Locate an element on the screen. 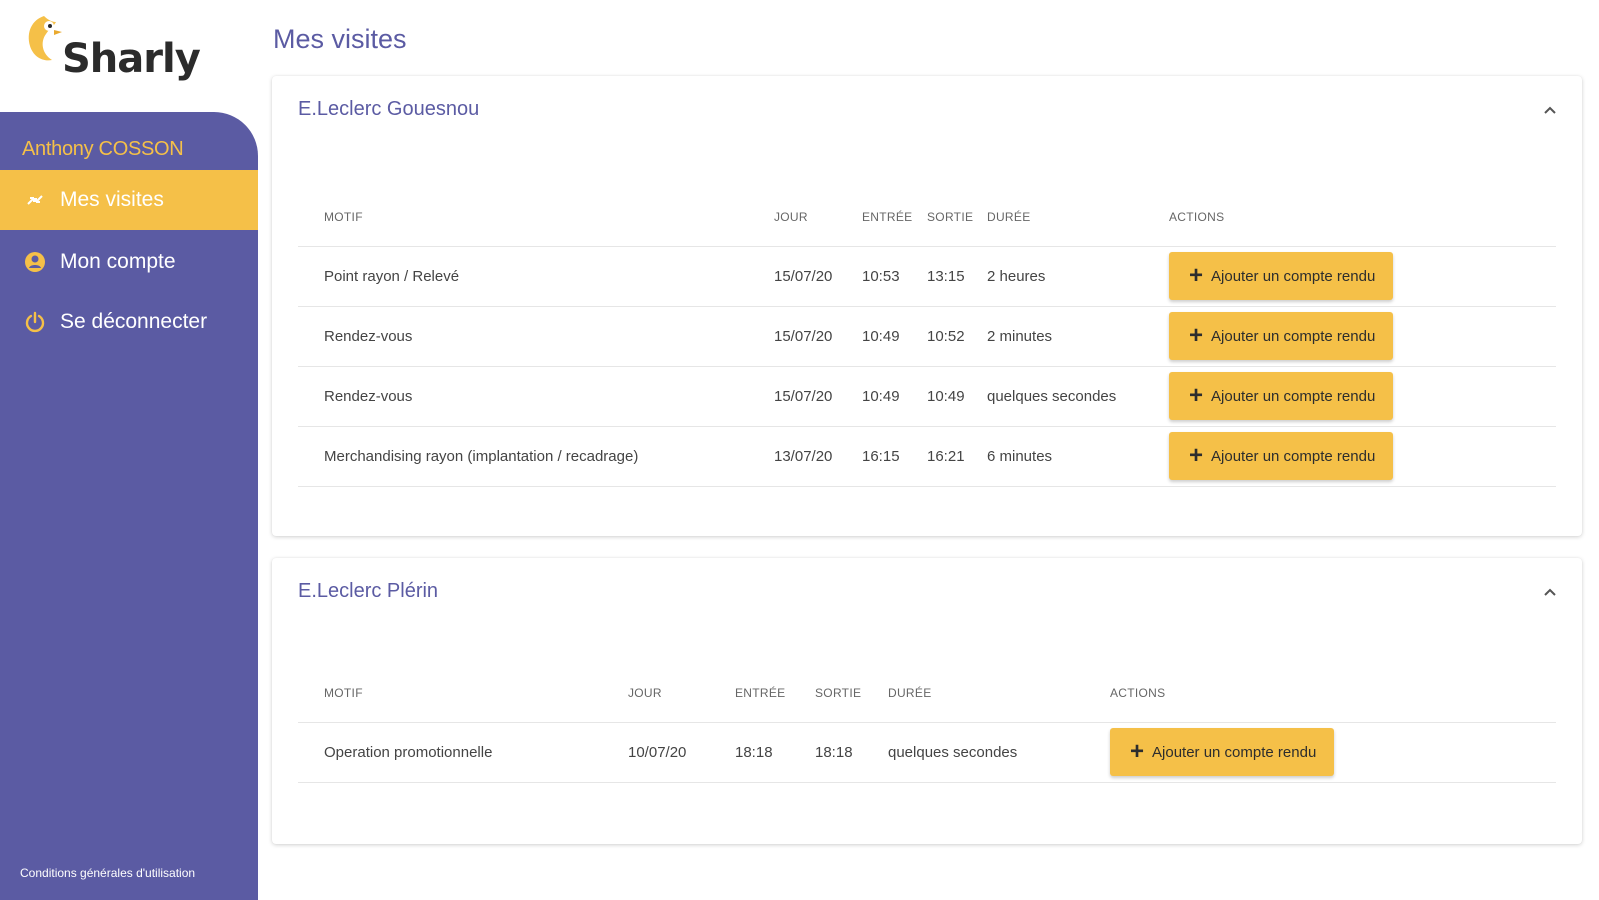 Image resolution: width=1599 pixels, height=900 pixels. sharly-bird-icon is located at coordinates (45, 38).